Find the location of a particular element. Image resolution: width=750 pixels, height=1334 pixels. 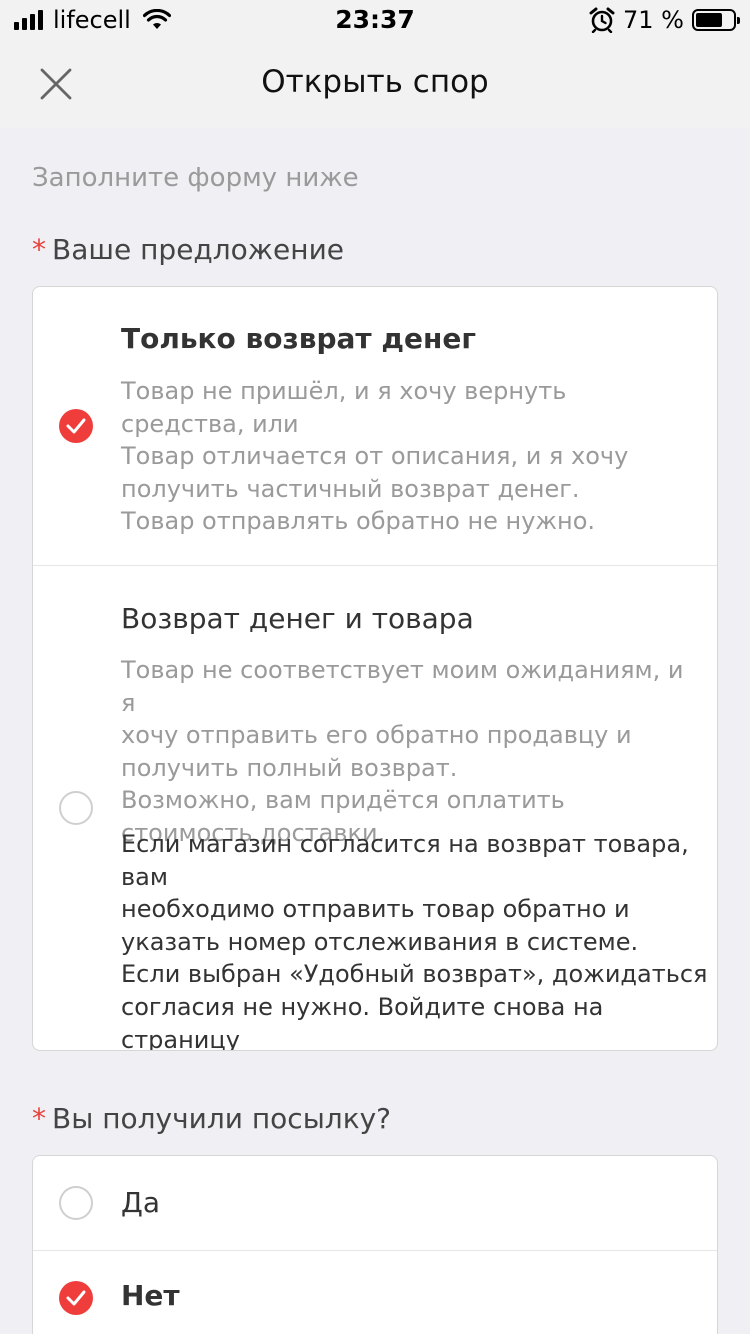

status-bar: lifecell 23:37 71 % is located at coordinates (375, 20).